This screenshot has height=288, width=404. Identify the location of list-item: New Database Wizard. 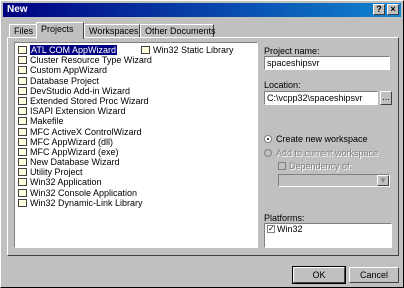
(84, 162).